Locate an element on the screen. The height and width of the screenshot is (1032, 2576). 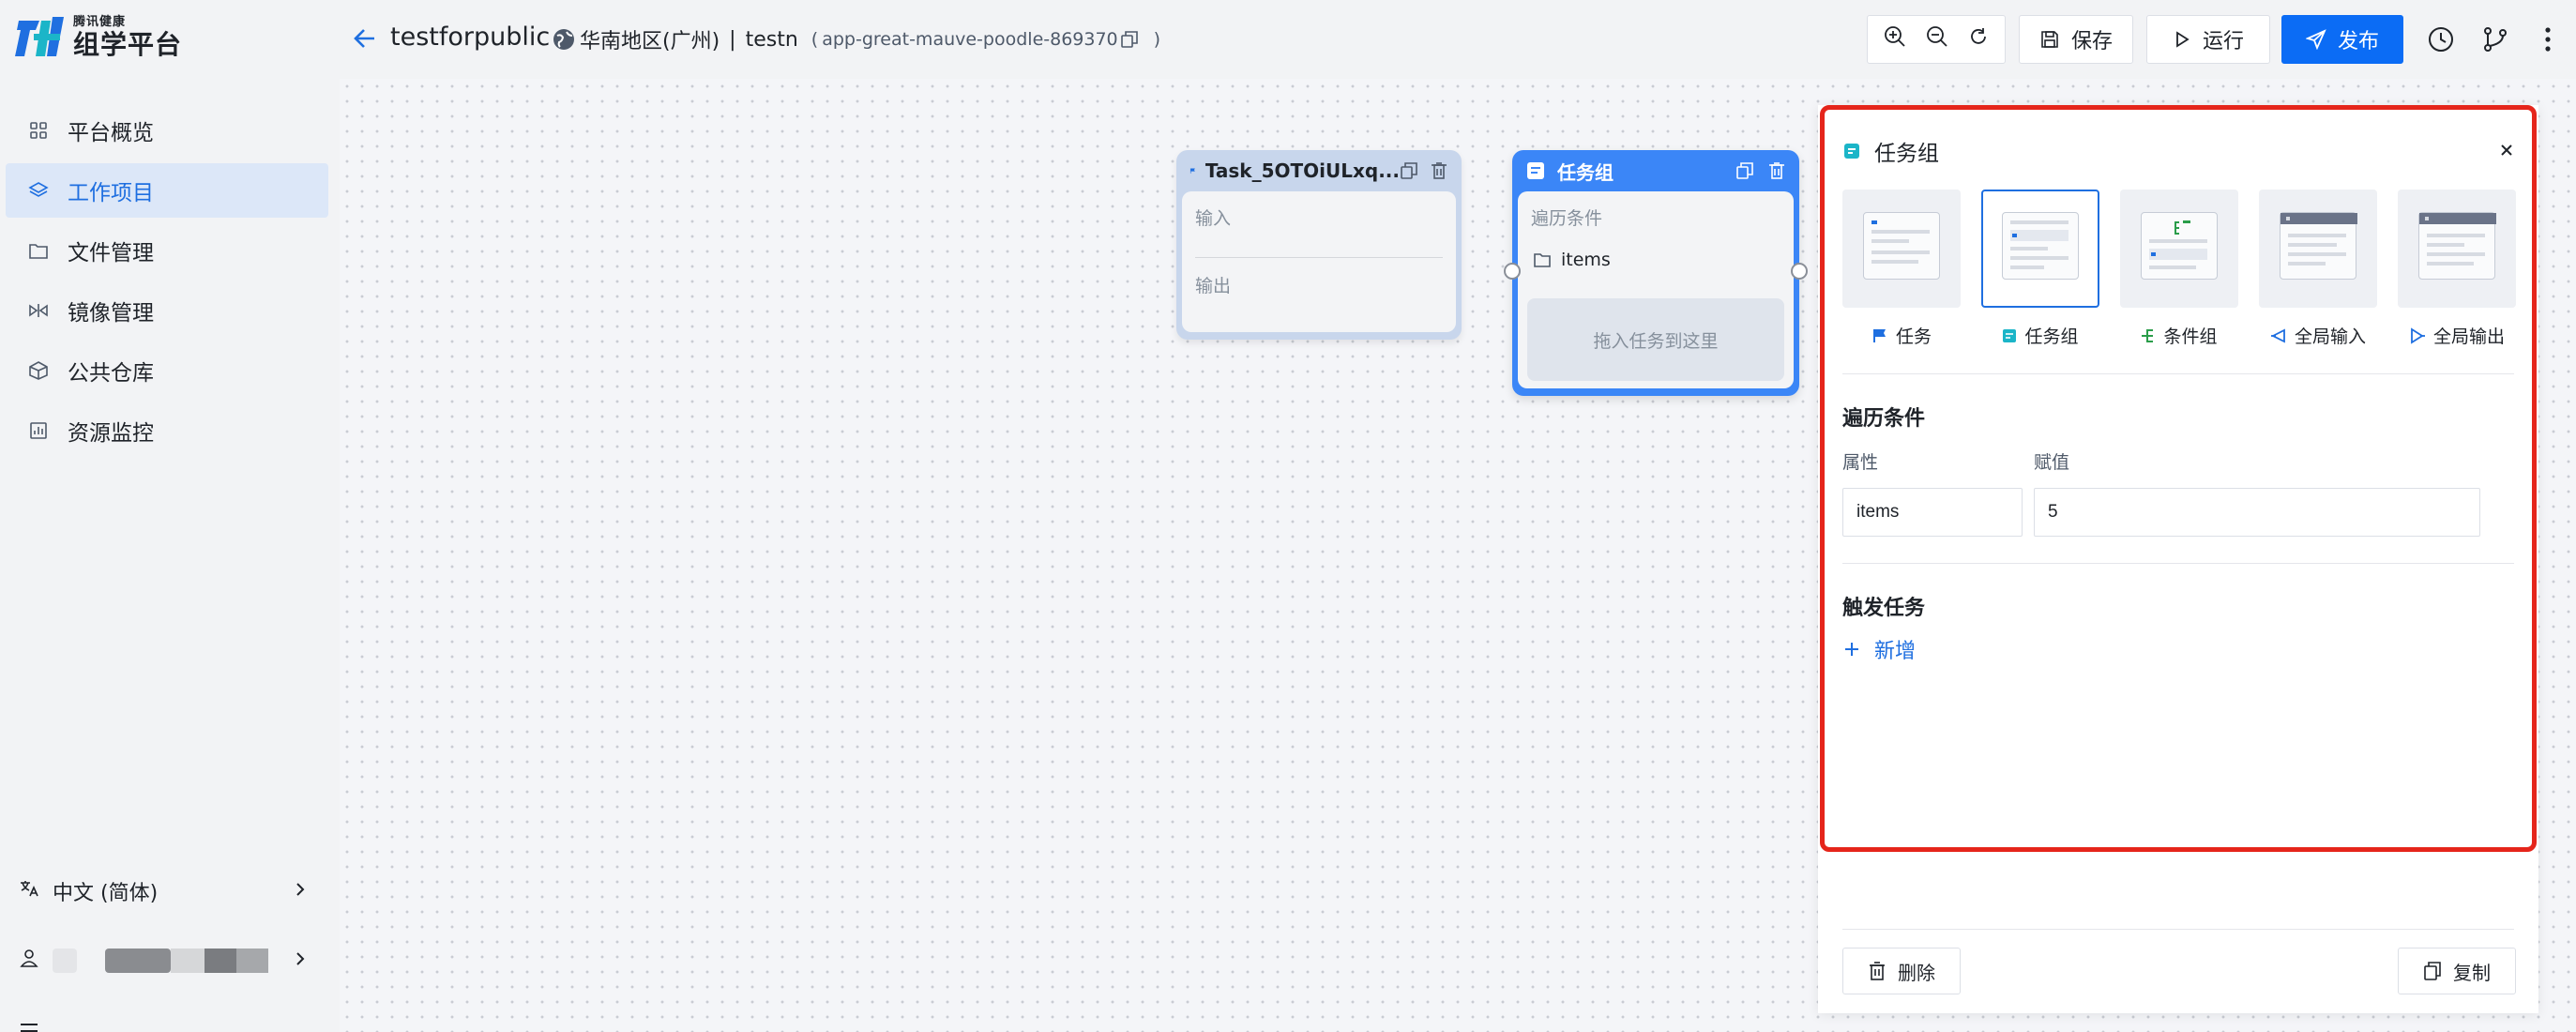
input-port is located at coordinates (1512, 271).